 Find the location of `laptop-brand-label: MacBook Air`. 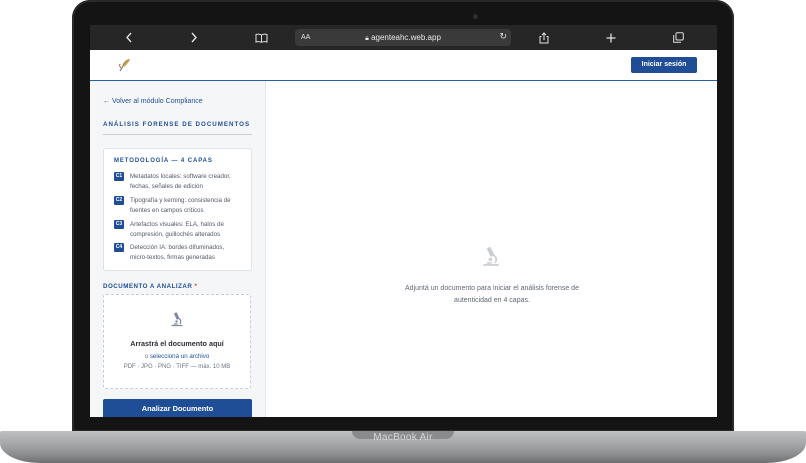

laptop-brand-label: MacBook Air is located at coordinates (403, 437).